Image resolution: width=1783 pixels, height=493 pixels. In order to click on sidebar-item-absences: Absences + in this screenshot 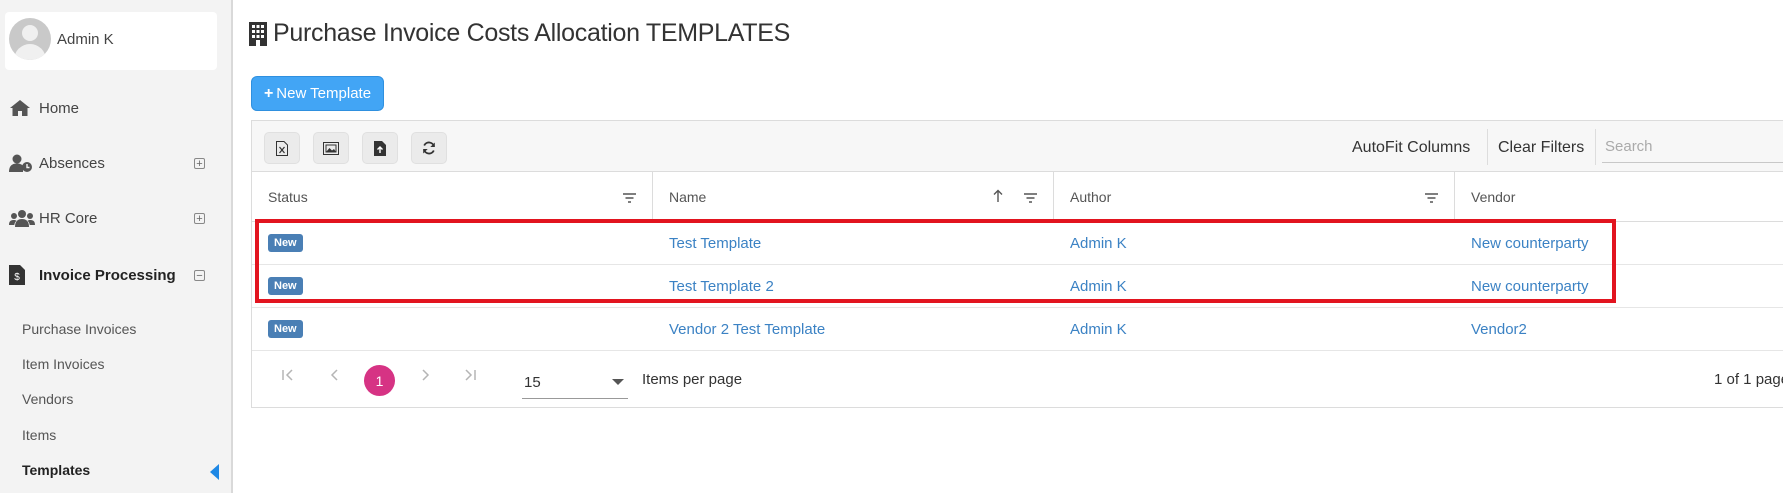, I will do `click(115, 163)`.